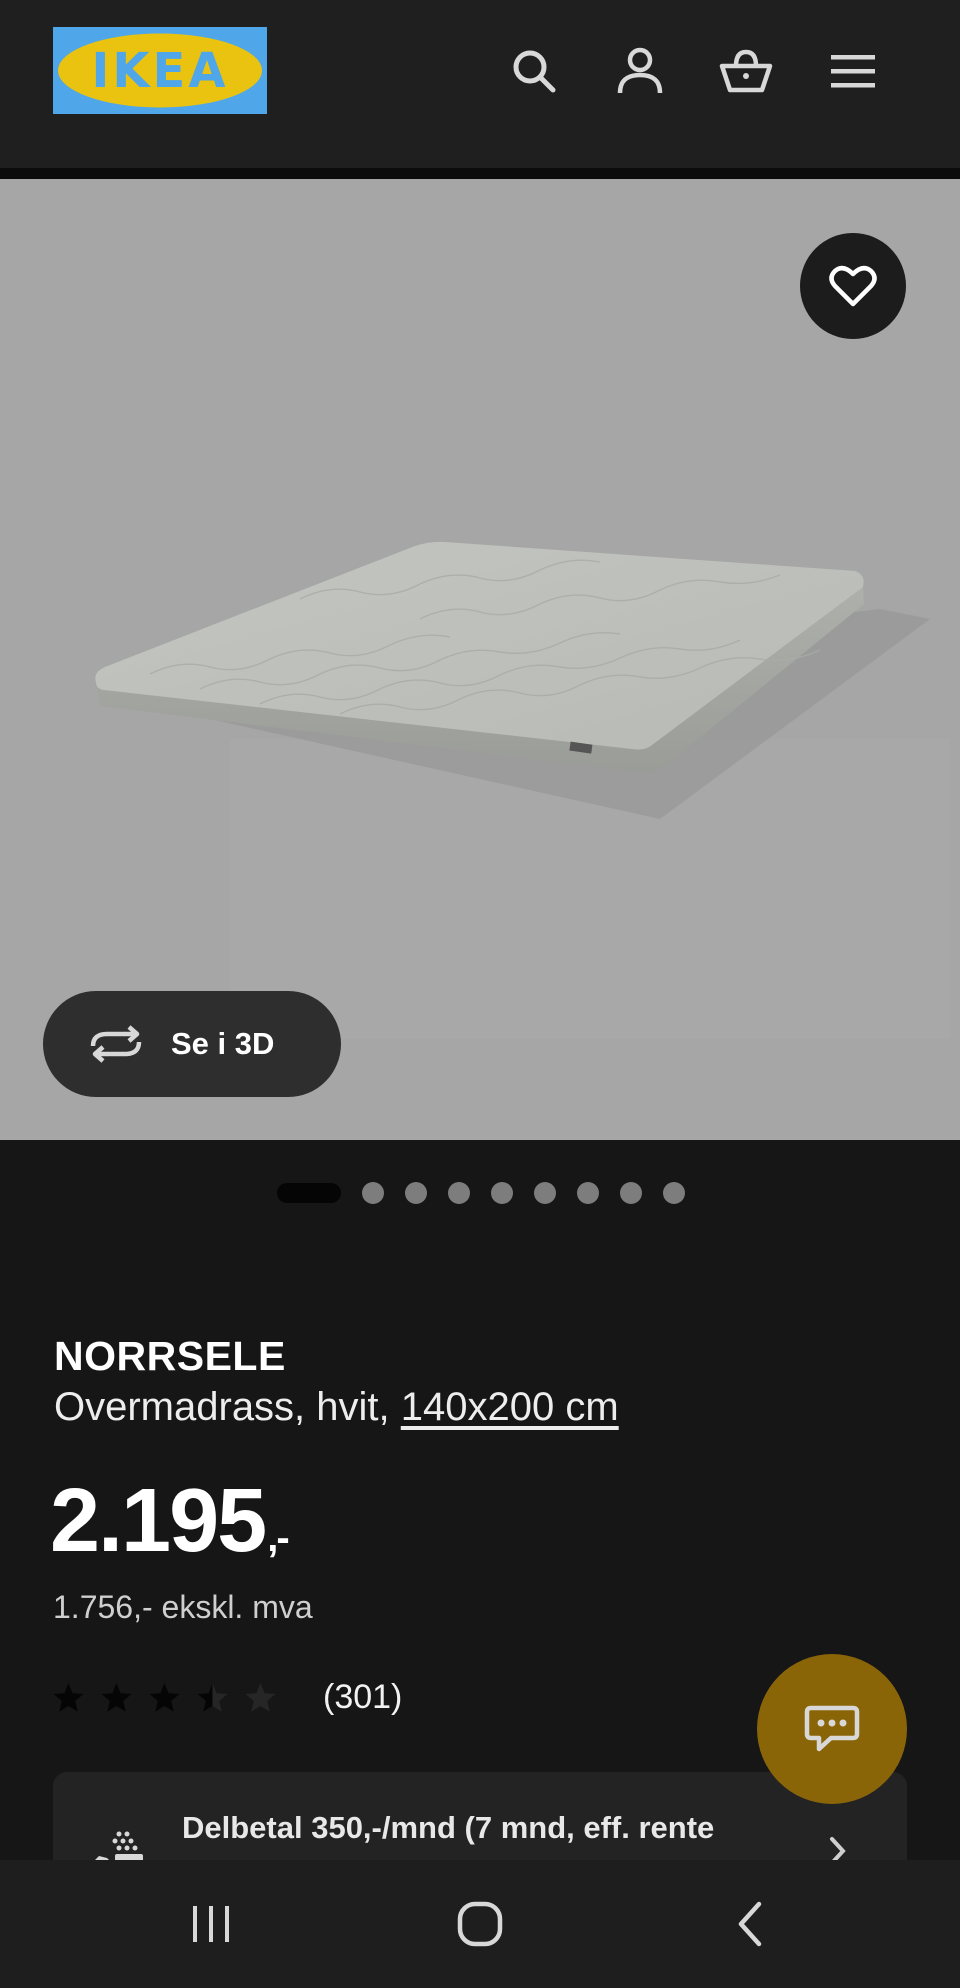 The width and height of the screenshot is (960, 1988). What do you see at coordinates (260, 1697) in the screenshot?
I see `star-empty-icon` at bounding box center [260, 1697].